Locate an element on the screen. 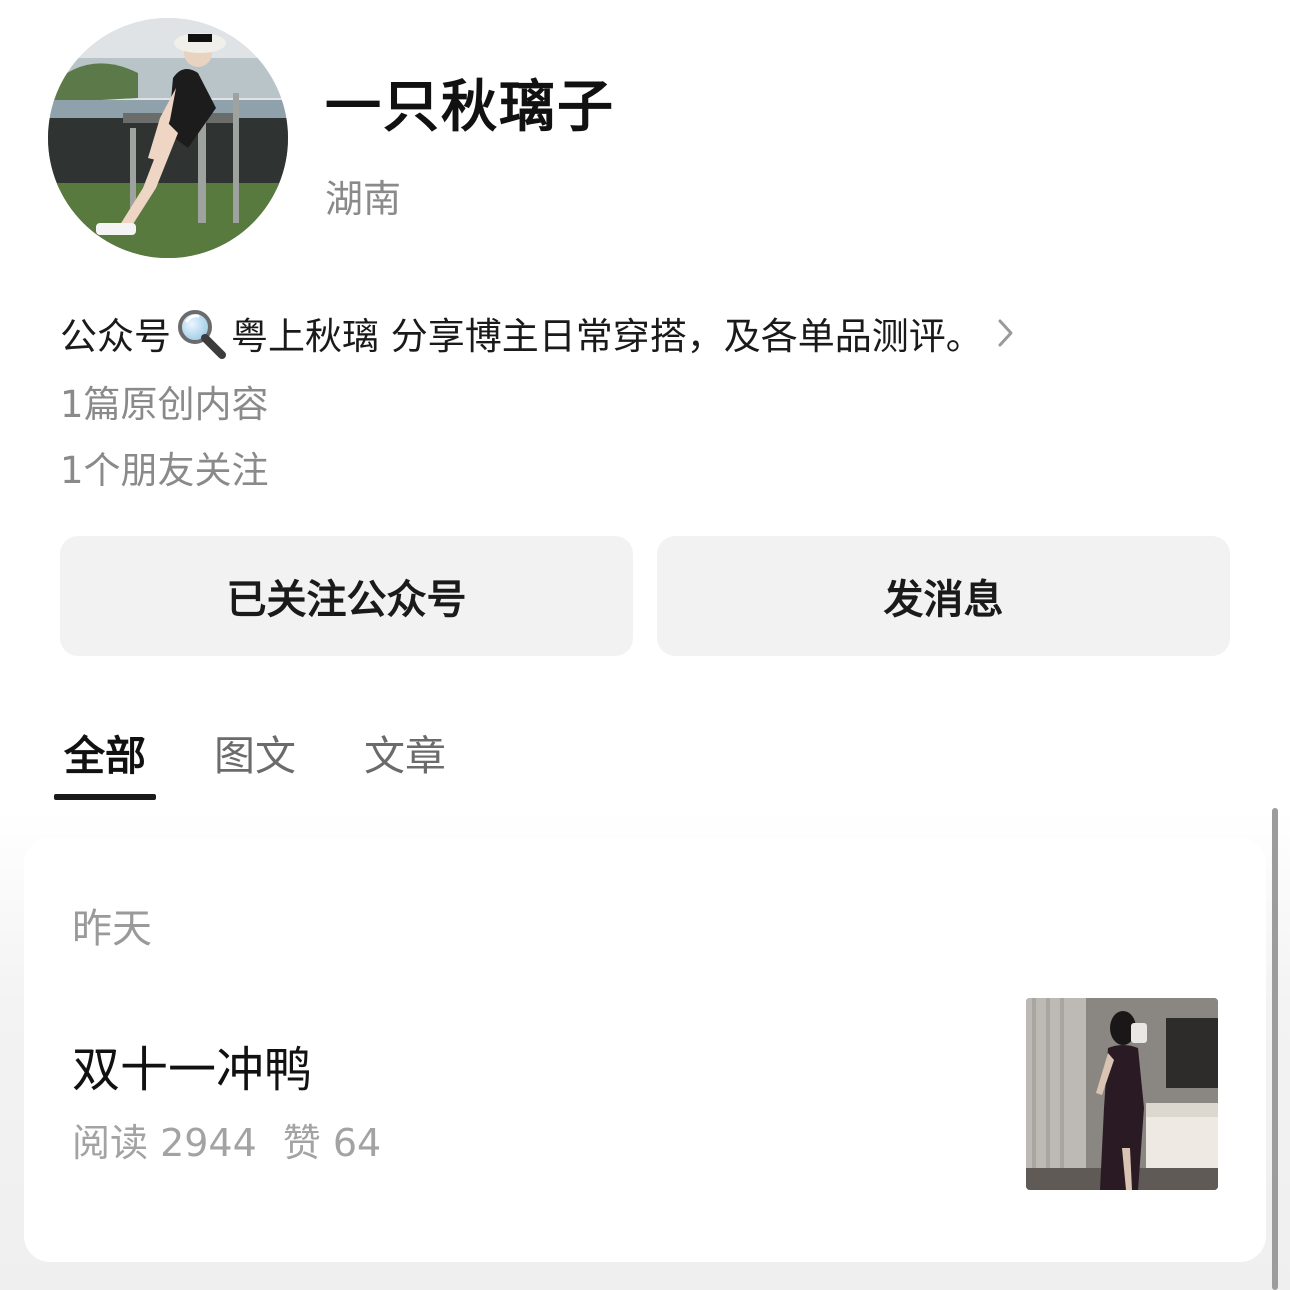 The width and height of the screenshot is (1290, 1290). avatar is located at coordinates (168, 138).